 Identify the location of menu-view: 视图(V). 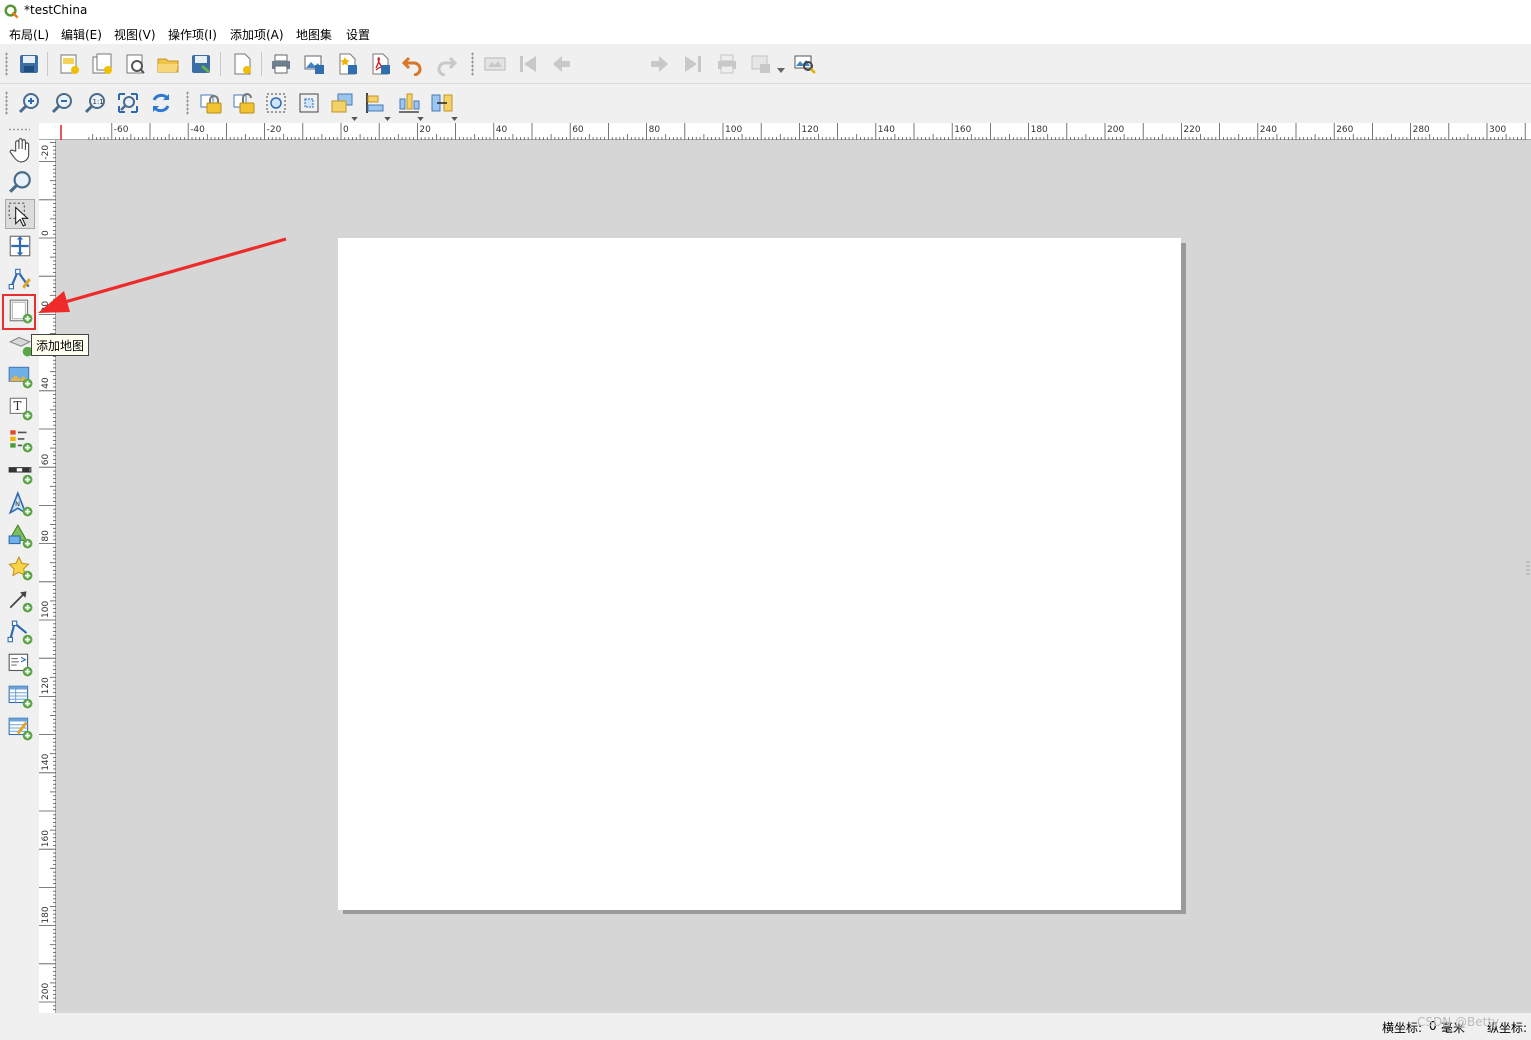
(135, 34).